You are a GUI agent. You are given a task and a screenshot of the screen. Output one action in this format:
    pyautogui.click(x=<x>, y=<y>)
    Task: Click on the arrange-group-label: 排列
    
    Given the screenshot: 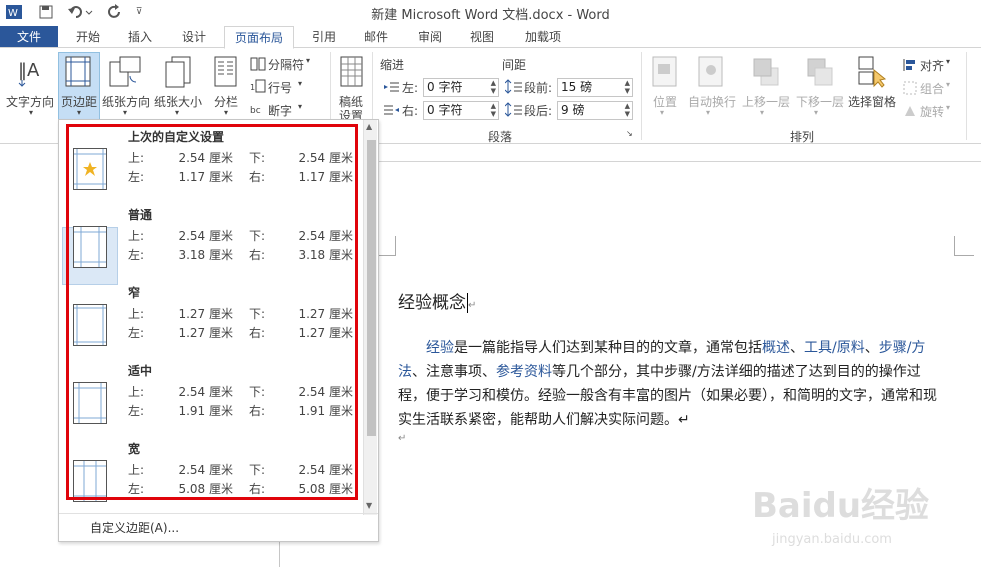 What is the action you would take?
    pyautogui.click(x=802, y=137)
    